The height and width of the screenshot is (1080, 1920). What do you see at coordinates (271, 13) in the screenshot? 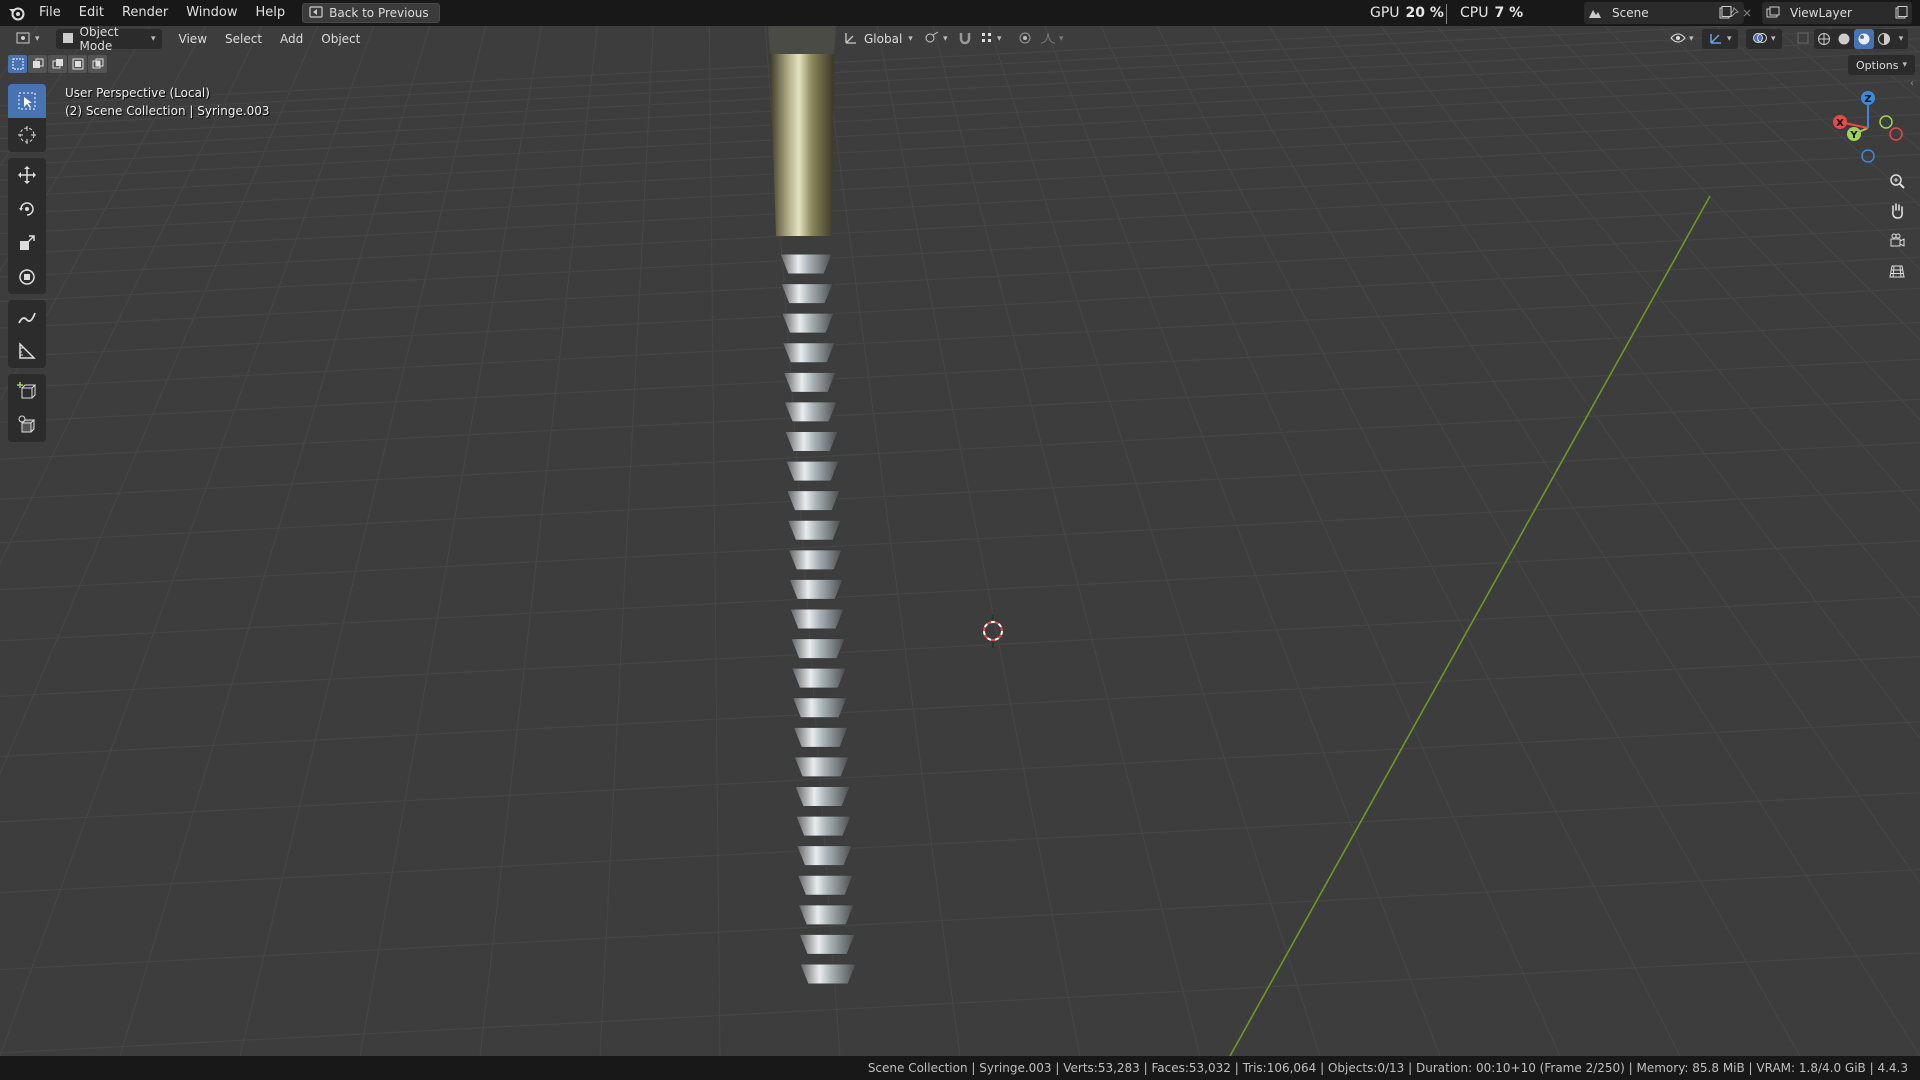
I see `menu-help: Help` at bounding box center [271, 13].